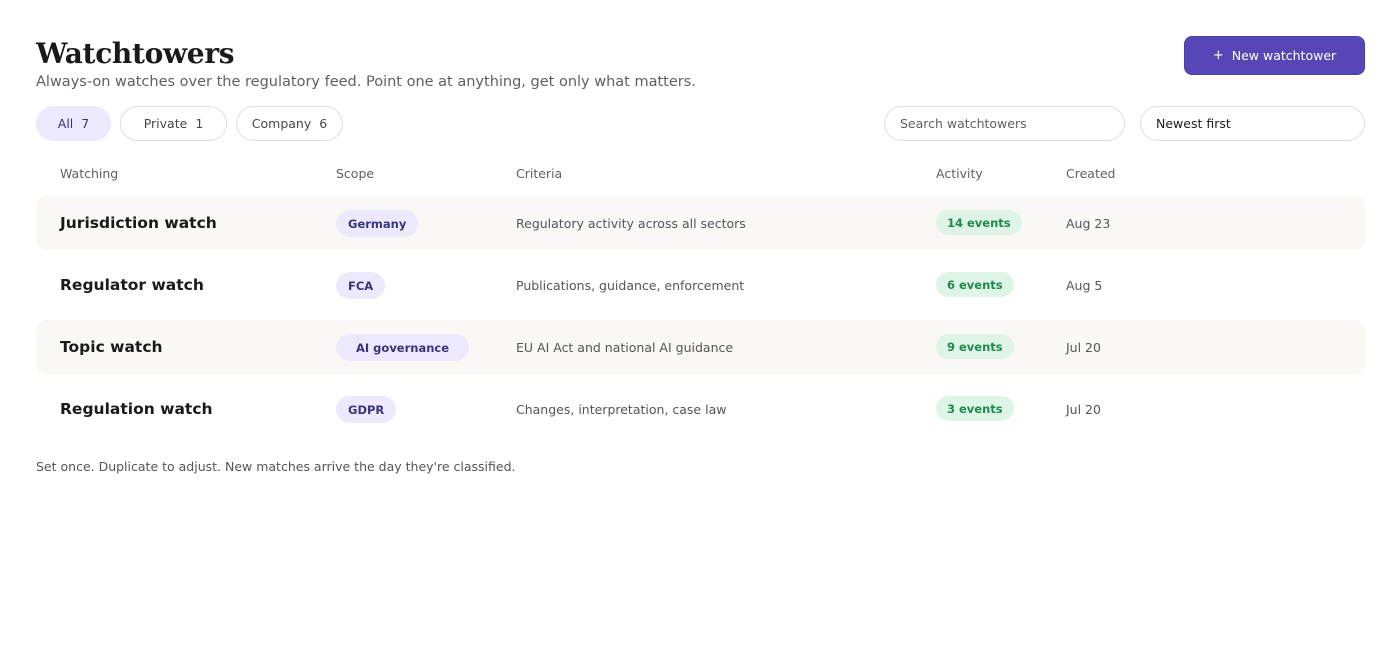 Image resolution: width=1400 pixels, height=660 pixels. I want to click on filter-chip-count: 1, so click(199, 123).